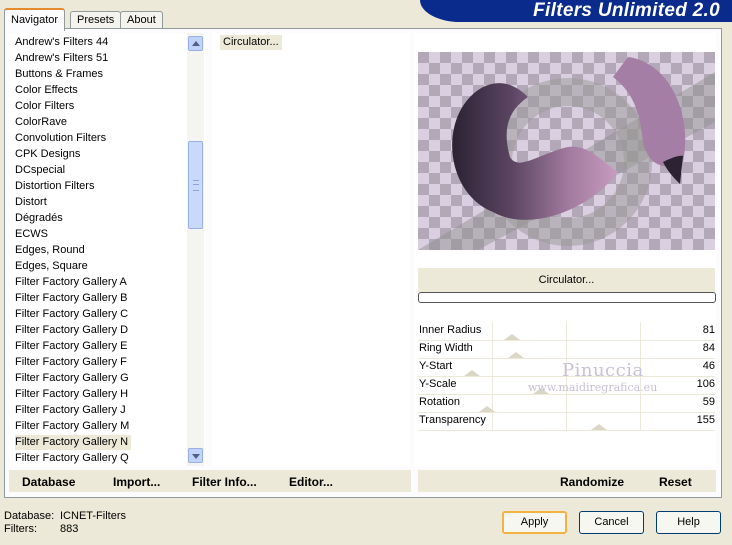  What do you see at coordinates (73, 330) in the screenshot?
I see `category-item: Filter Factory Gallery D` at bounding box center [73, 330].